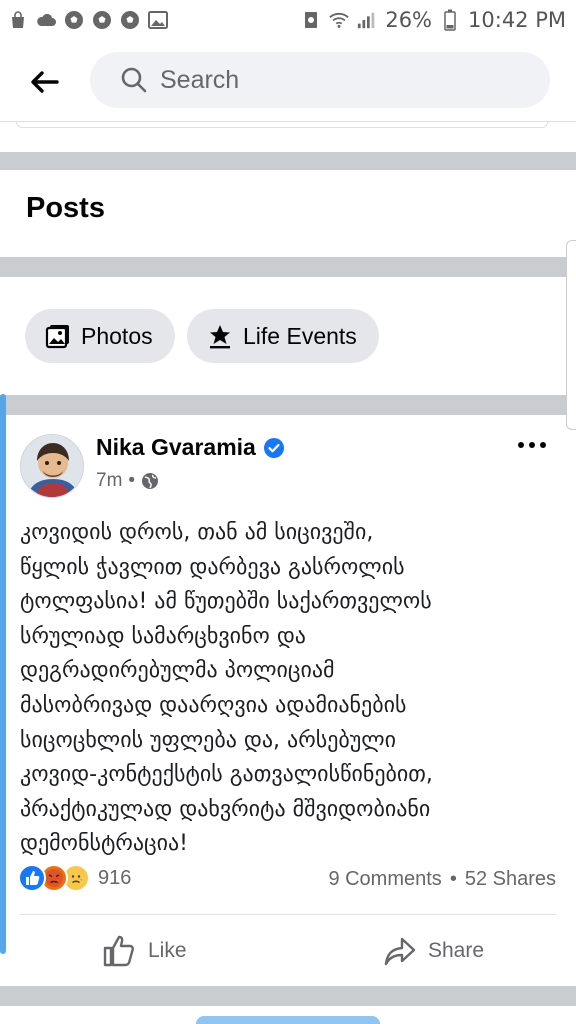 The height and width of the screenshot is (1024, 576). Describe the element at coordinates (117, 335) in the screenshot. I see `photos-chip-label: Photos` at that location.